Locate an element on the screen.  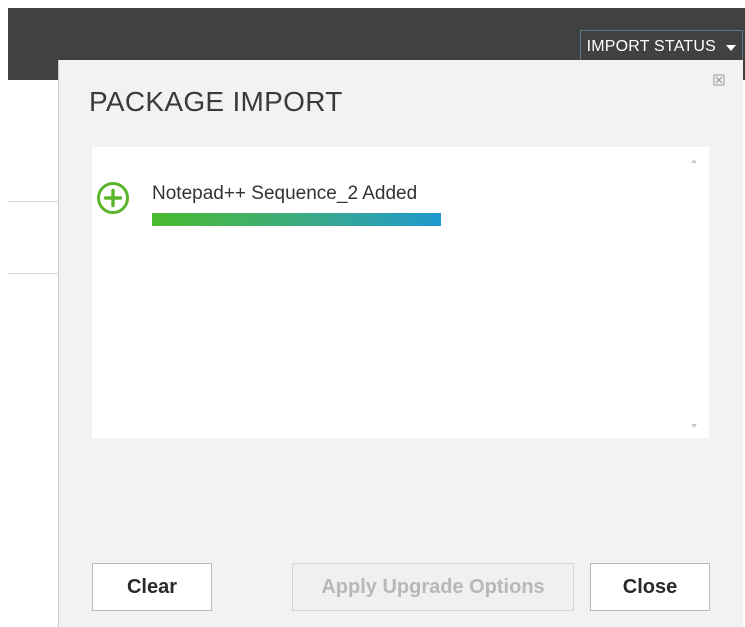
dialog-title: PACKAGE IMPORT is located at coordinates (216, 101).